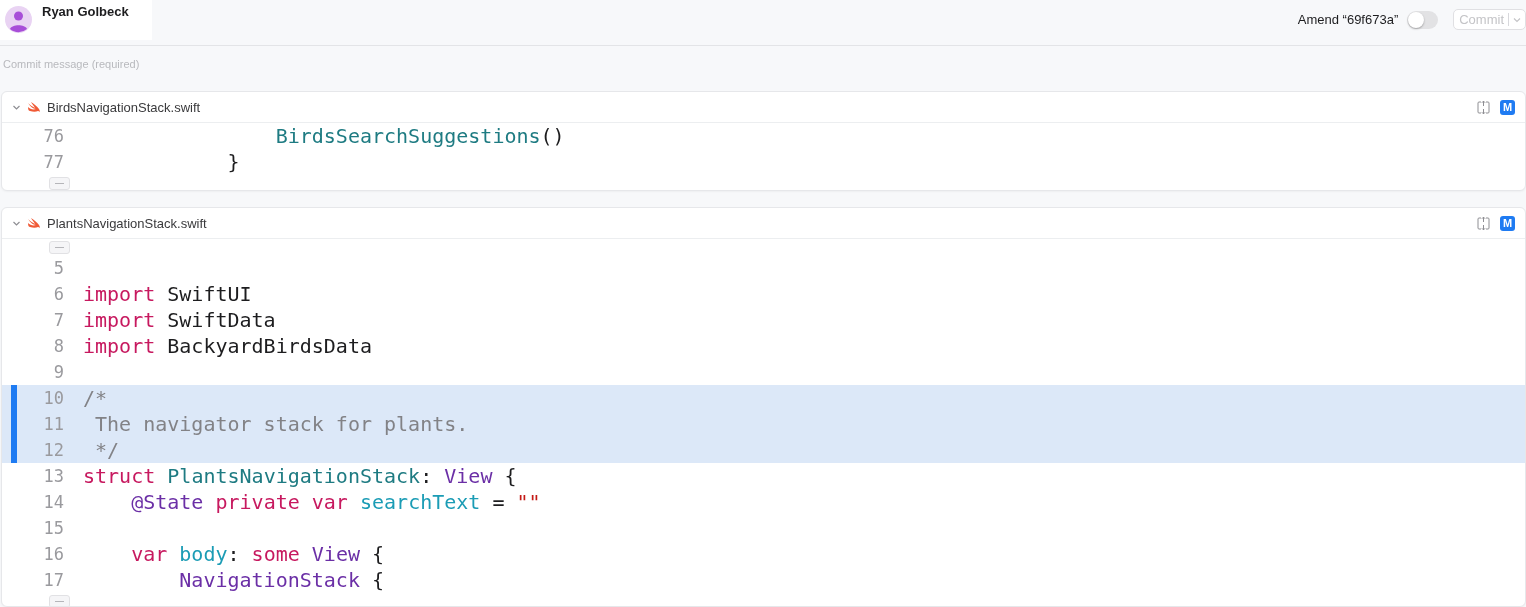 The height and width of the screenshot is (607, 1526). I want to click on line-number: 13, so click(53, 476).